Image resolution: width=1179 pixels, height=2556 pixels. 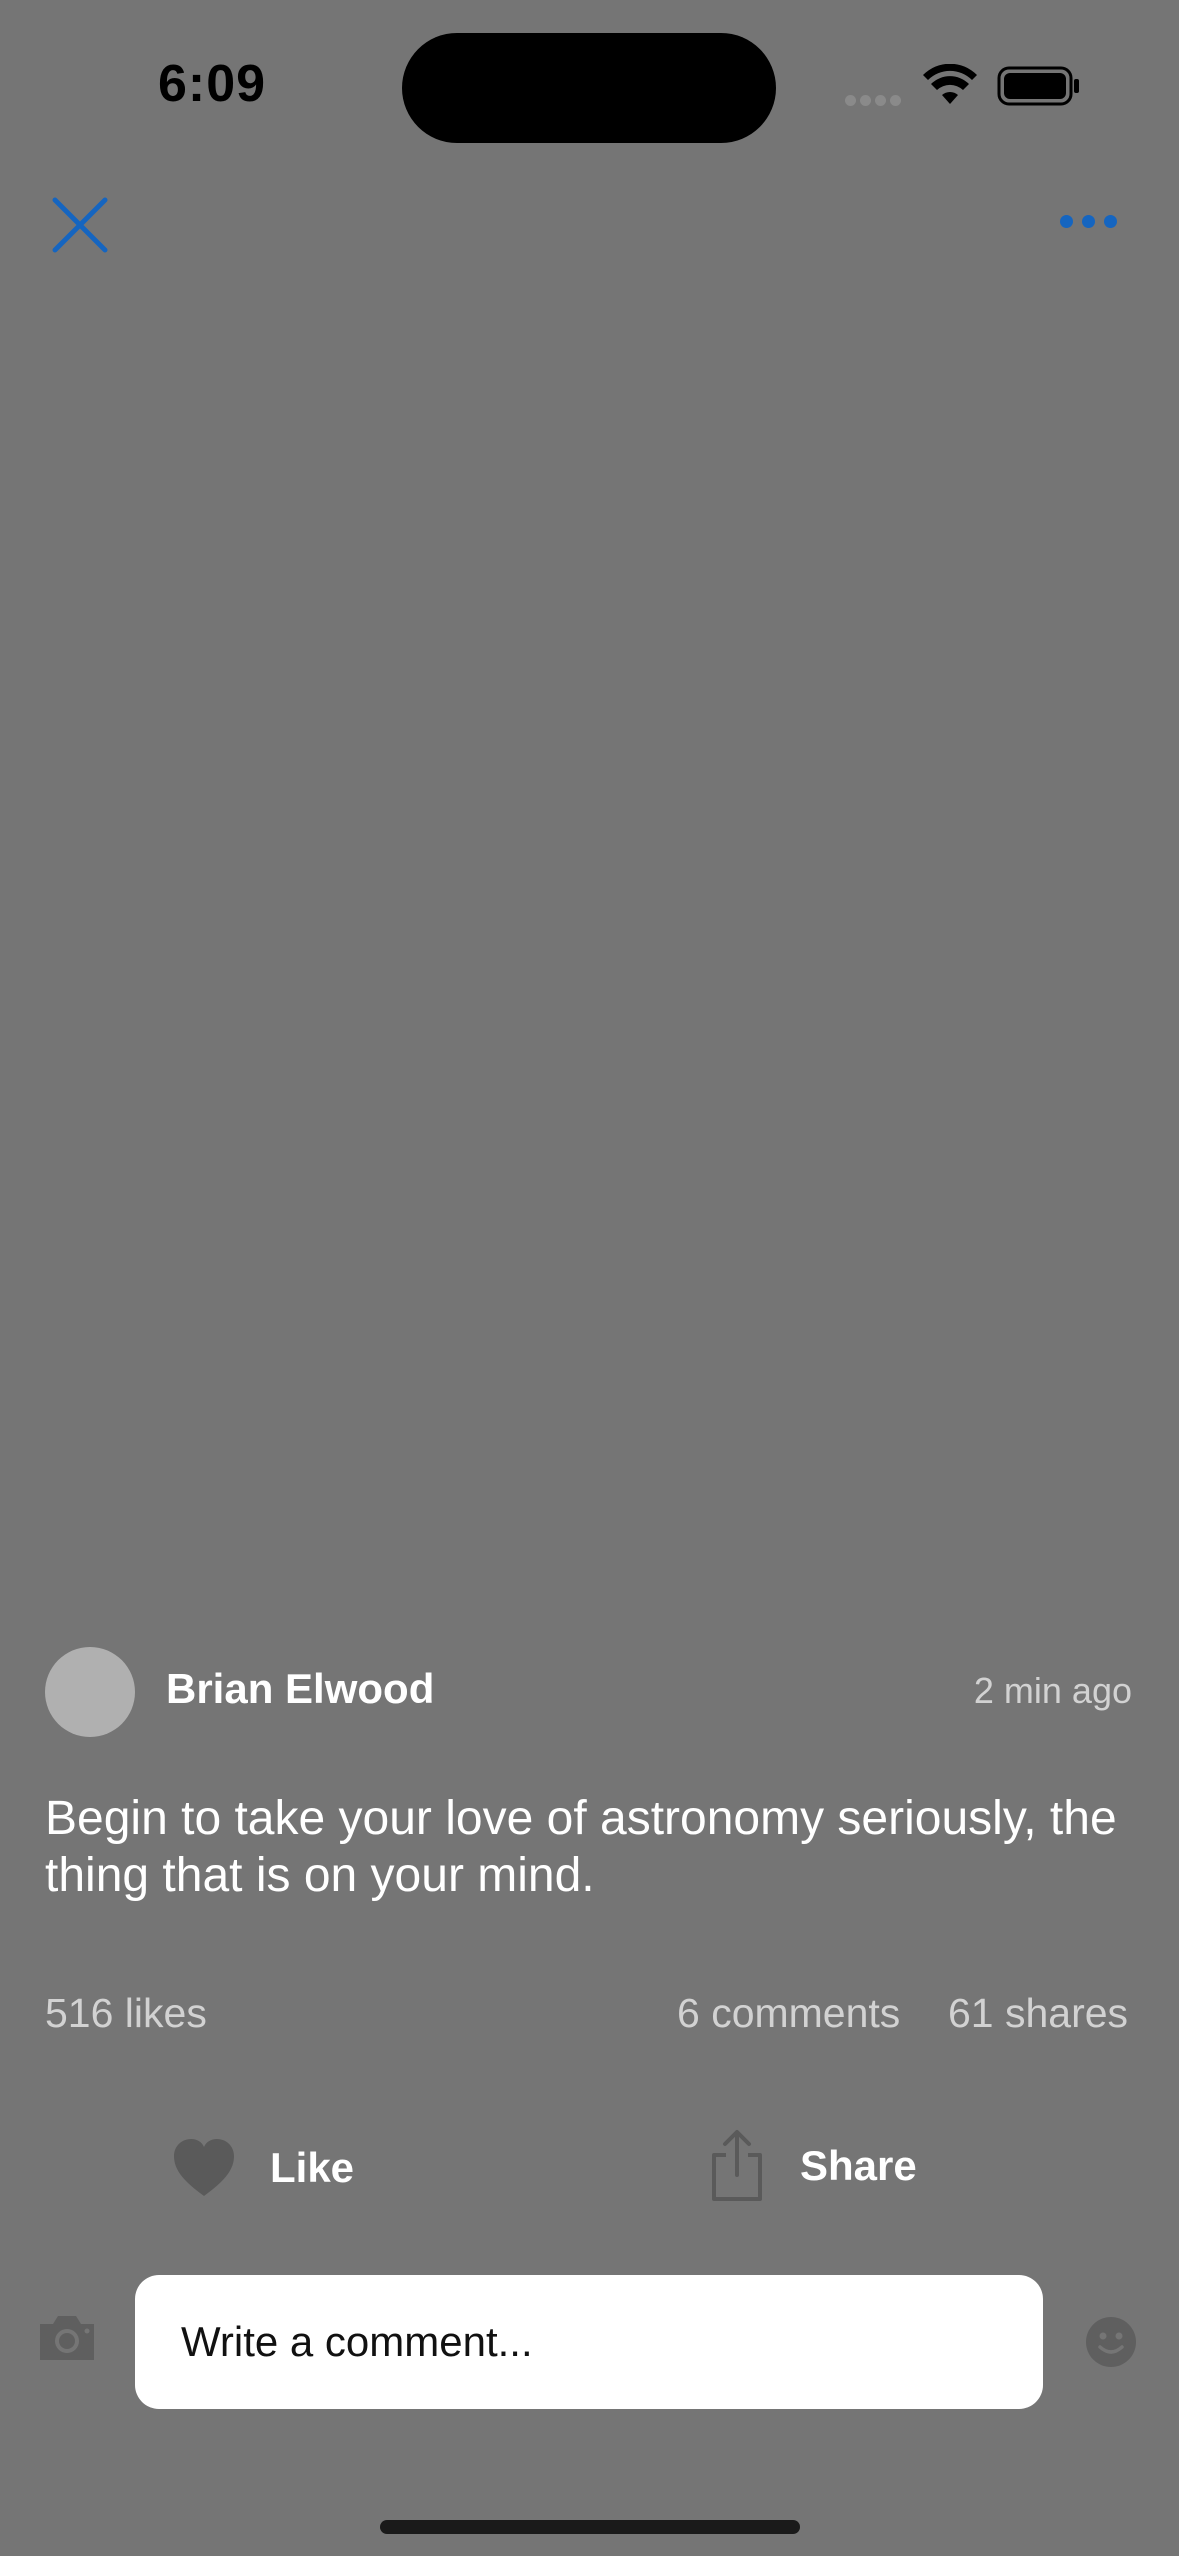 I want to click on shares-count: 61 shares, so click(x=1038, y=2013).